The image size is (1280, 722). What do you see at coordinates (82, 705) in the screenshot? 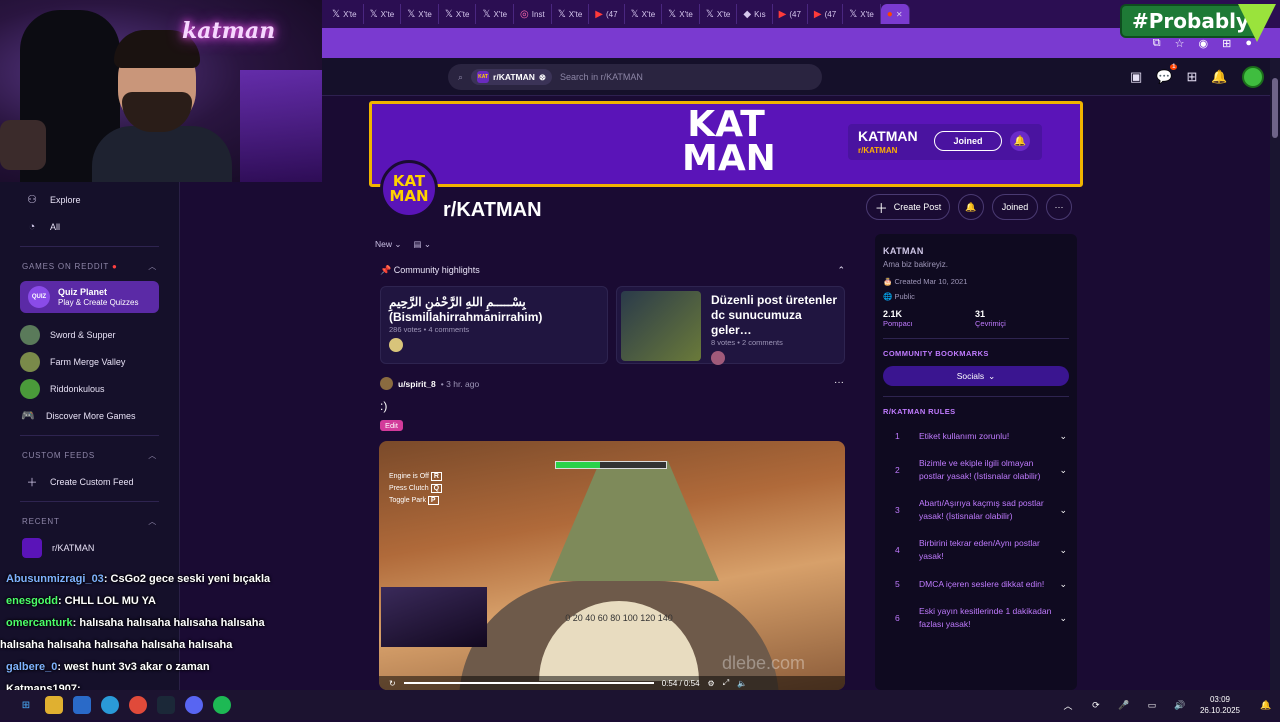
I see `app-icon` at bounding box center [82, 705].